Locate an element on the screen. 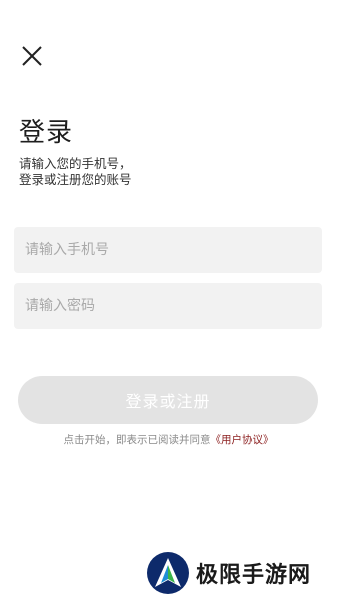 The width and height of the screenshot is (337, 600). close-button is located at coordinates (32, 56).